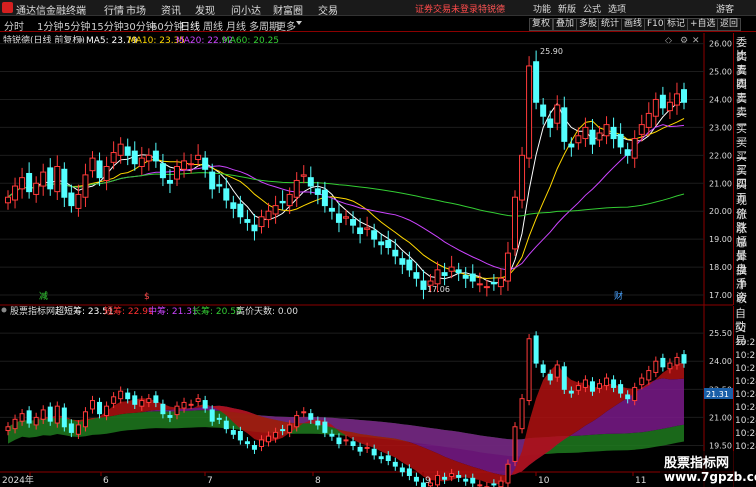  I want to click on close-icon: ✕, so click(696, 41).